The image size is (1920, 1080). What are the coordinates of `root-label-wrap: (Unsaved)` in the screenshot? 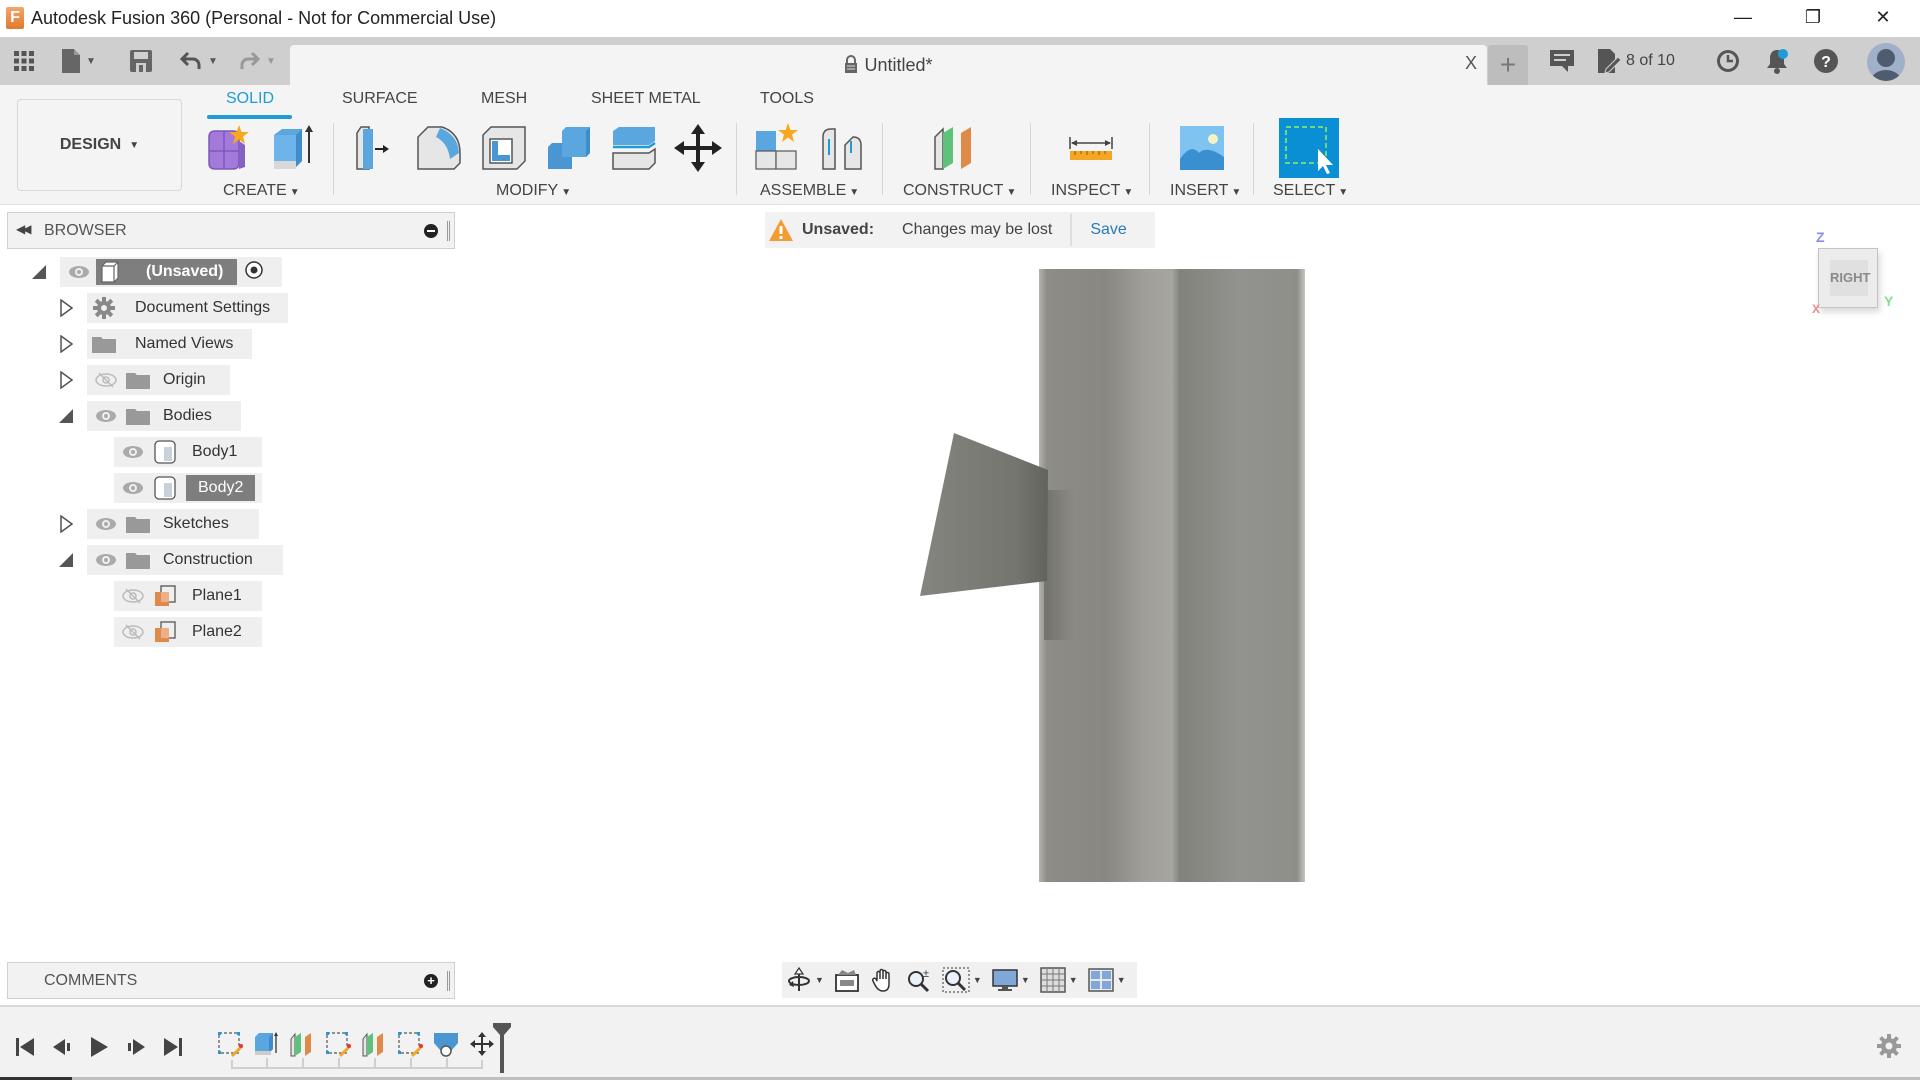 It's located at (167, 272).